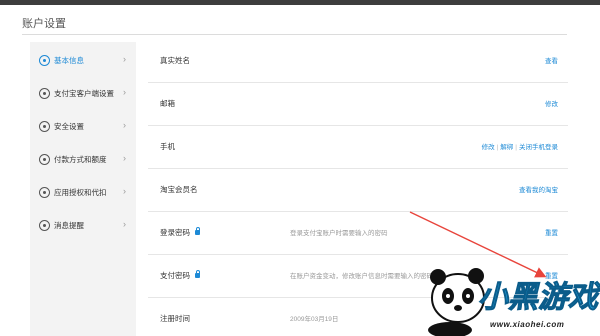 The image size is (600, 336). Describe the element at coordinates (506, 147) in the screenshot. I see `unbind-link: 解绑` at that location.